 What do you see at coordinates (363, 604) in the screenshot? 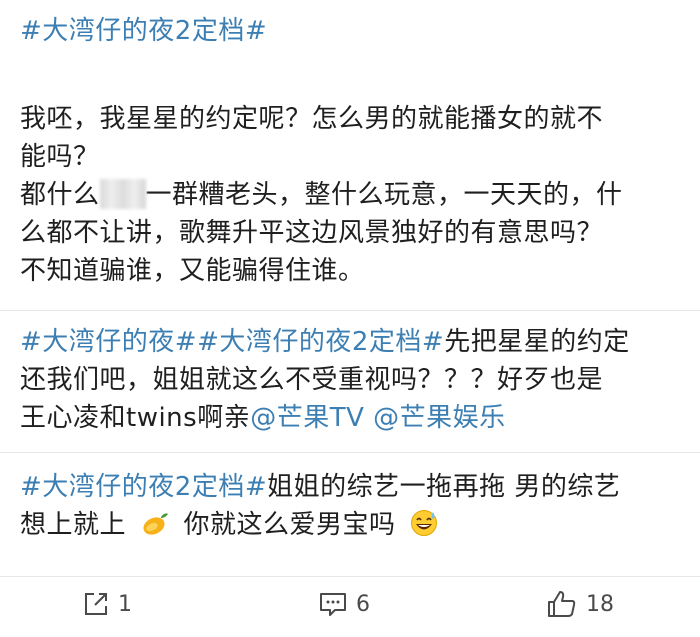
I see `comment-count: 6` at bounding box center [363, 604].